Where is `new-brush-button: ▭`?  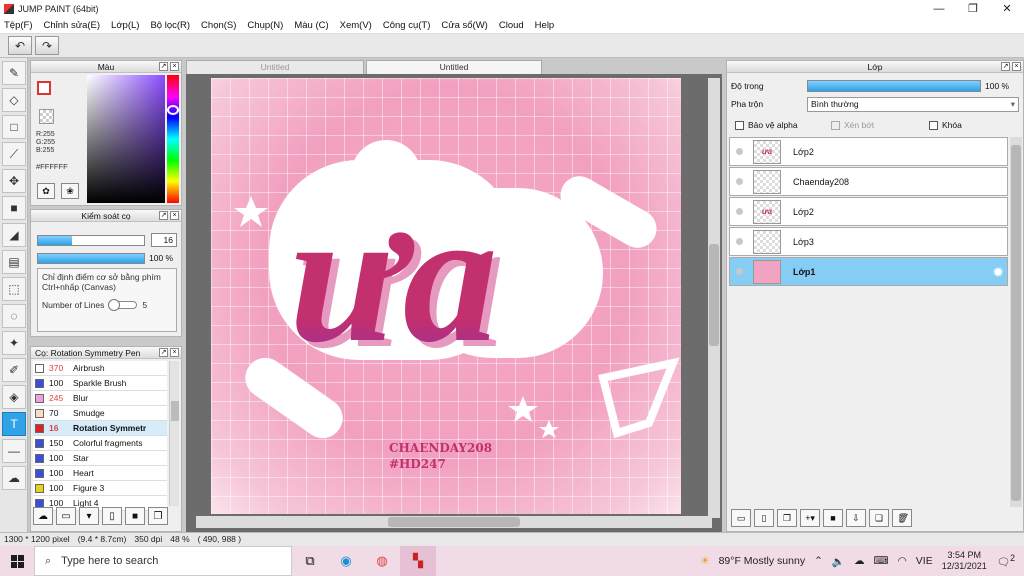
new-brush-button: ▭ is located at coordinates (66, 516).